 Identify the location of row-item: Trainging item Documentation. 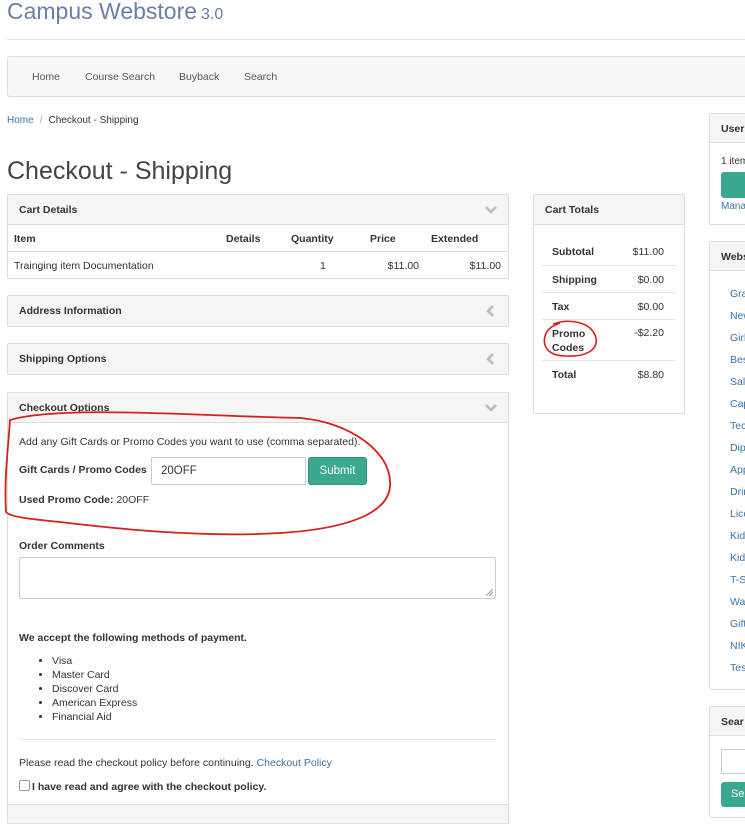
(84, 266).